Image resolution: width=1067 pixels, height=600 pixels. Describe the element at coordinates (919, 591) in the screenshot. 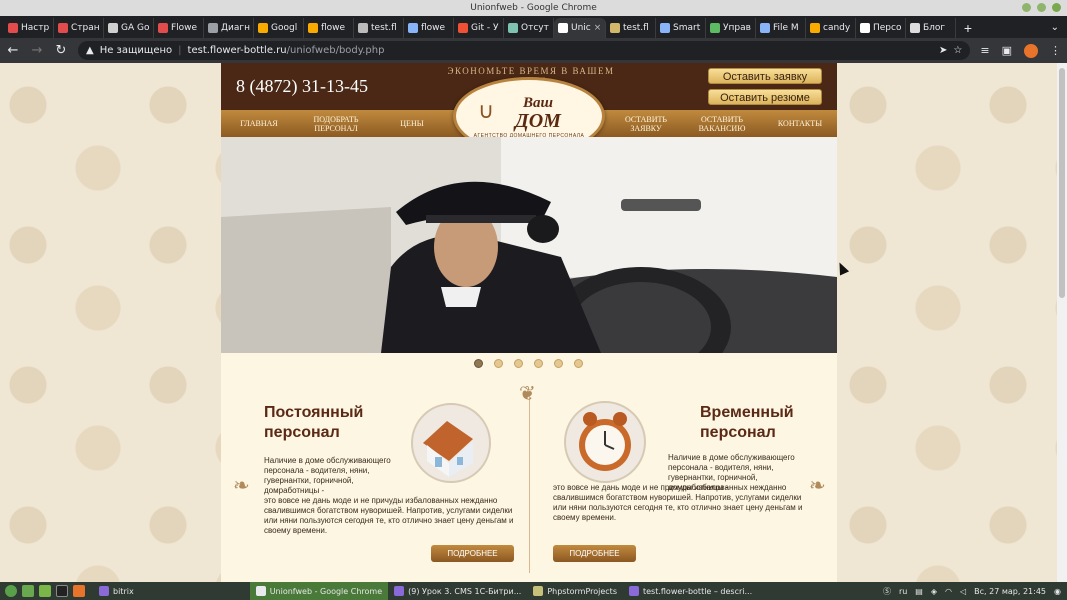

I see `clipboard-icon: ▤` at that location.